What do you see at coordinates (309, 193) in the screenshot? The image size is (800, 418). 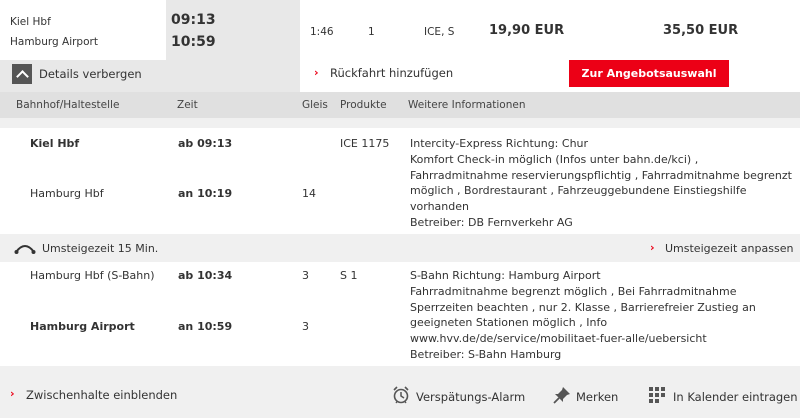 I see `leg-1-arr-platform: 14` at bounding box center [309, 193].